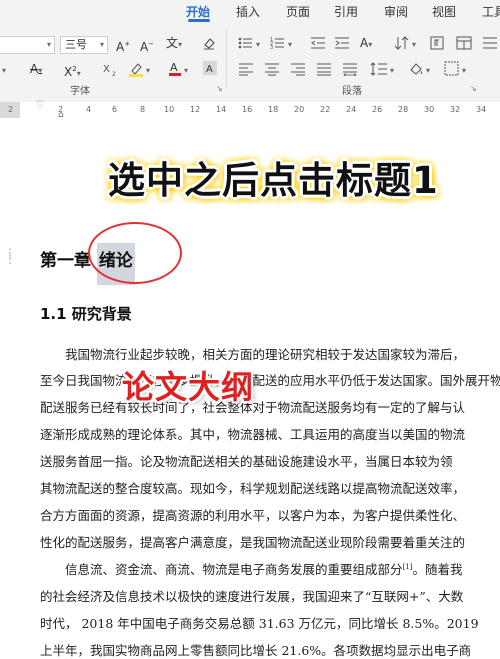  I want to click on ruler-tick: 22, so click(325, 109).